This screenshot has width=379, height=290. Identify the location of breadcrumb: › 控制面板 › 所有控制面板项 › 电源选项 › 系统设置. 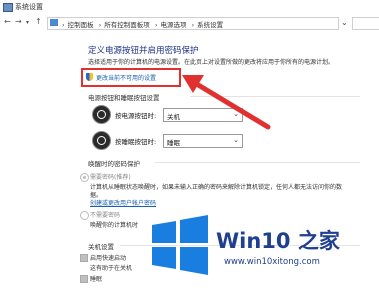
(143, 25).